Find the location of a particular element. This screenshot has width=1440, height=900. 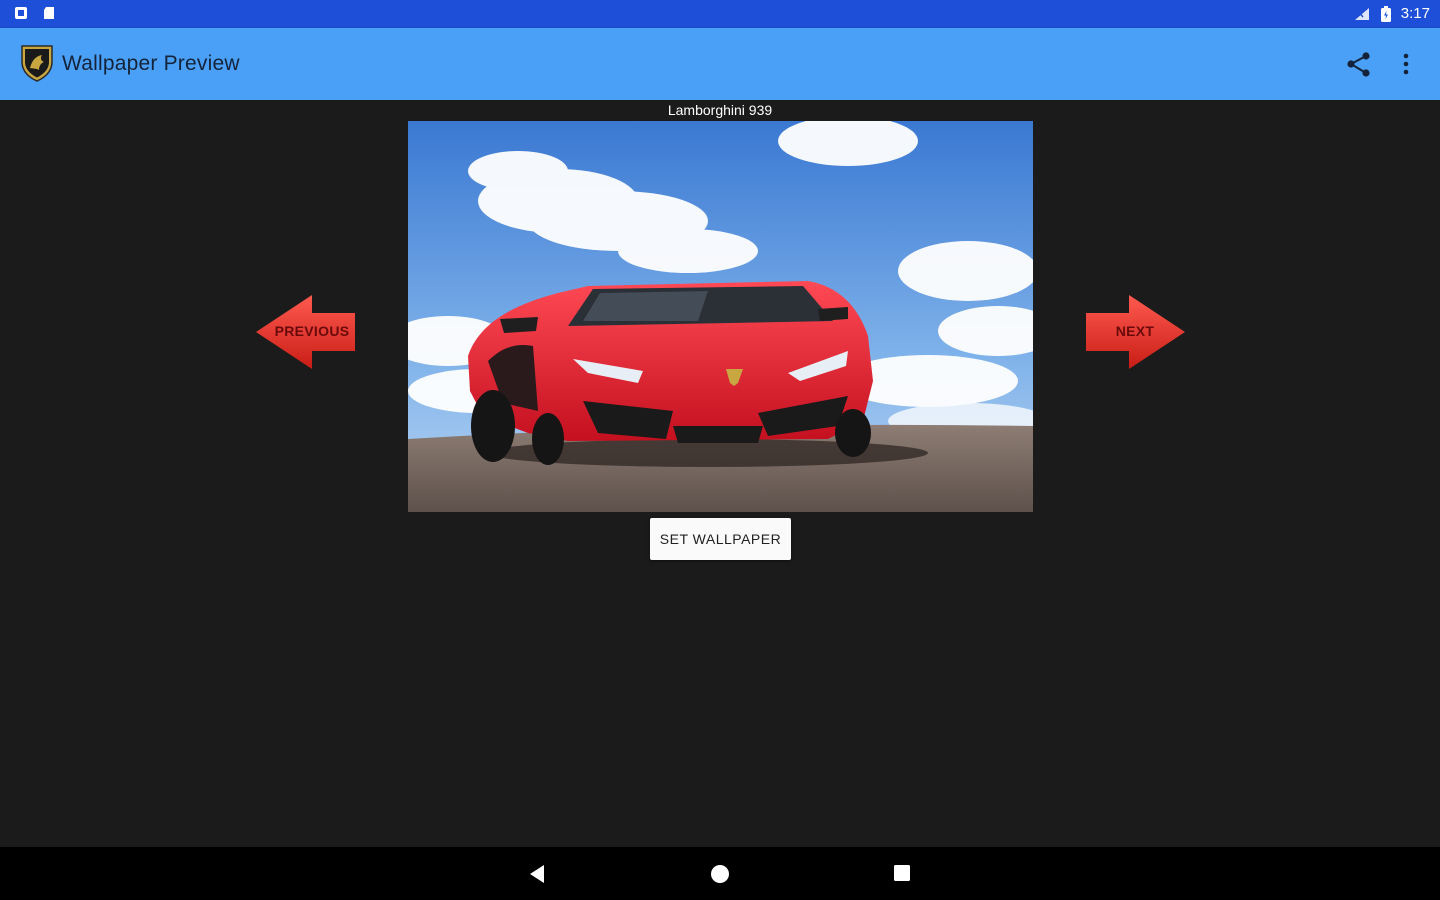

more-vert-icon is located at coordinates (1406, 64).